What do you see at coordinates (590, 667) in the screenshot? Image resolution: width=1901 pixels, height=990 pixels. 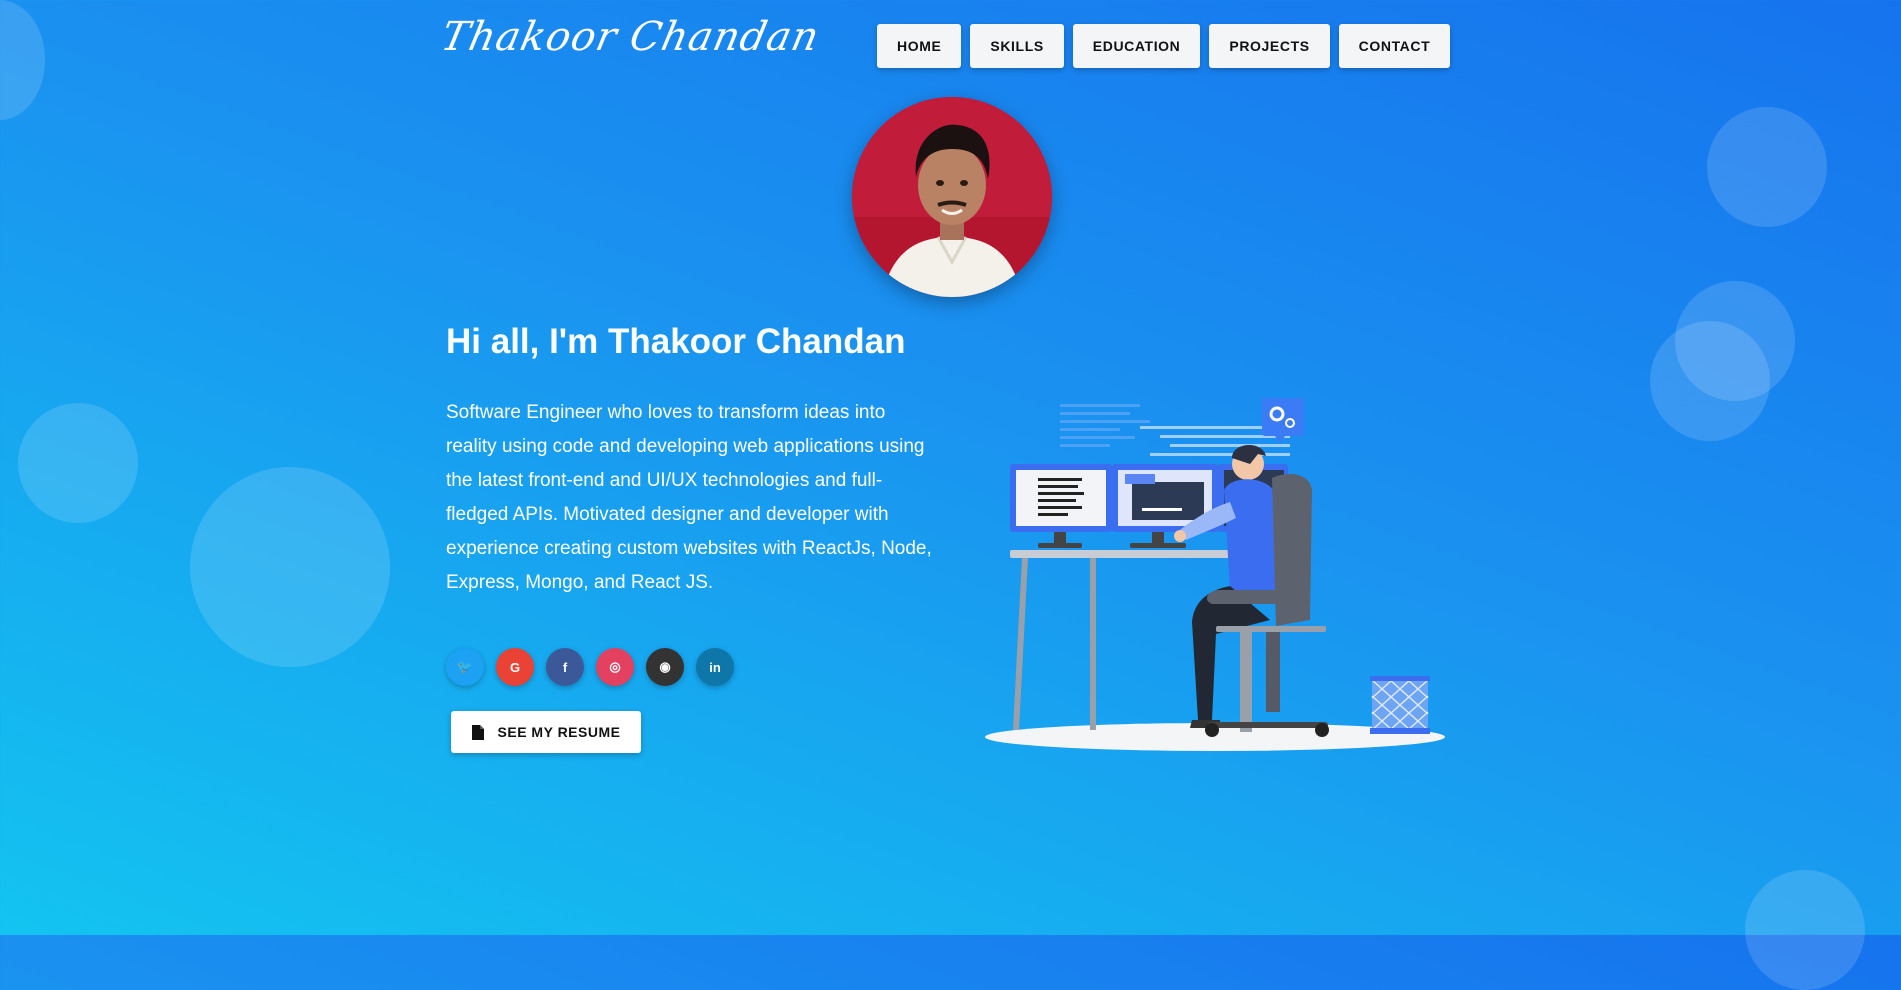 I see `social-links: 🐦 G f ◎ ◉ in` at bounding box center [590, 667].